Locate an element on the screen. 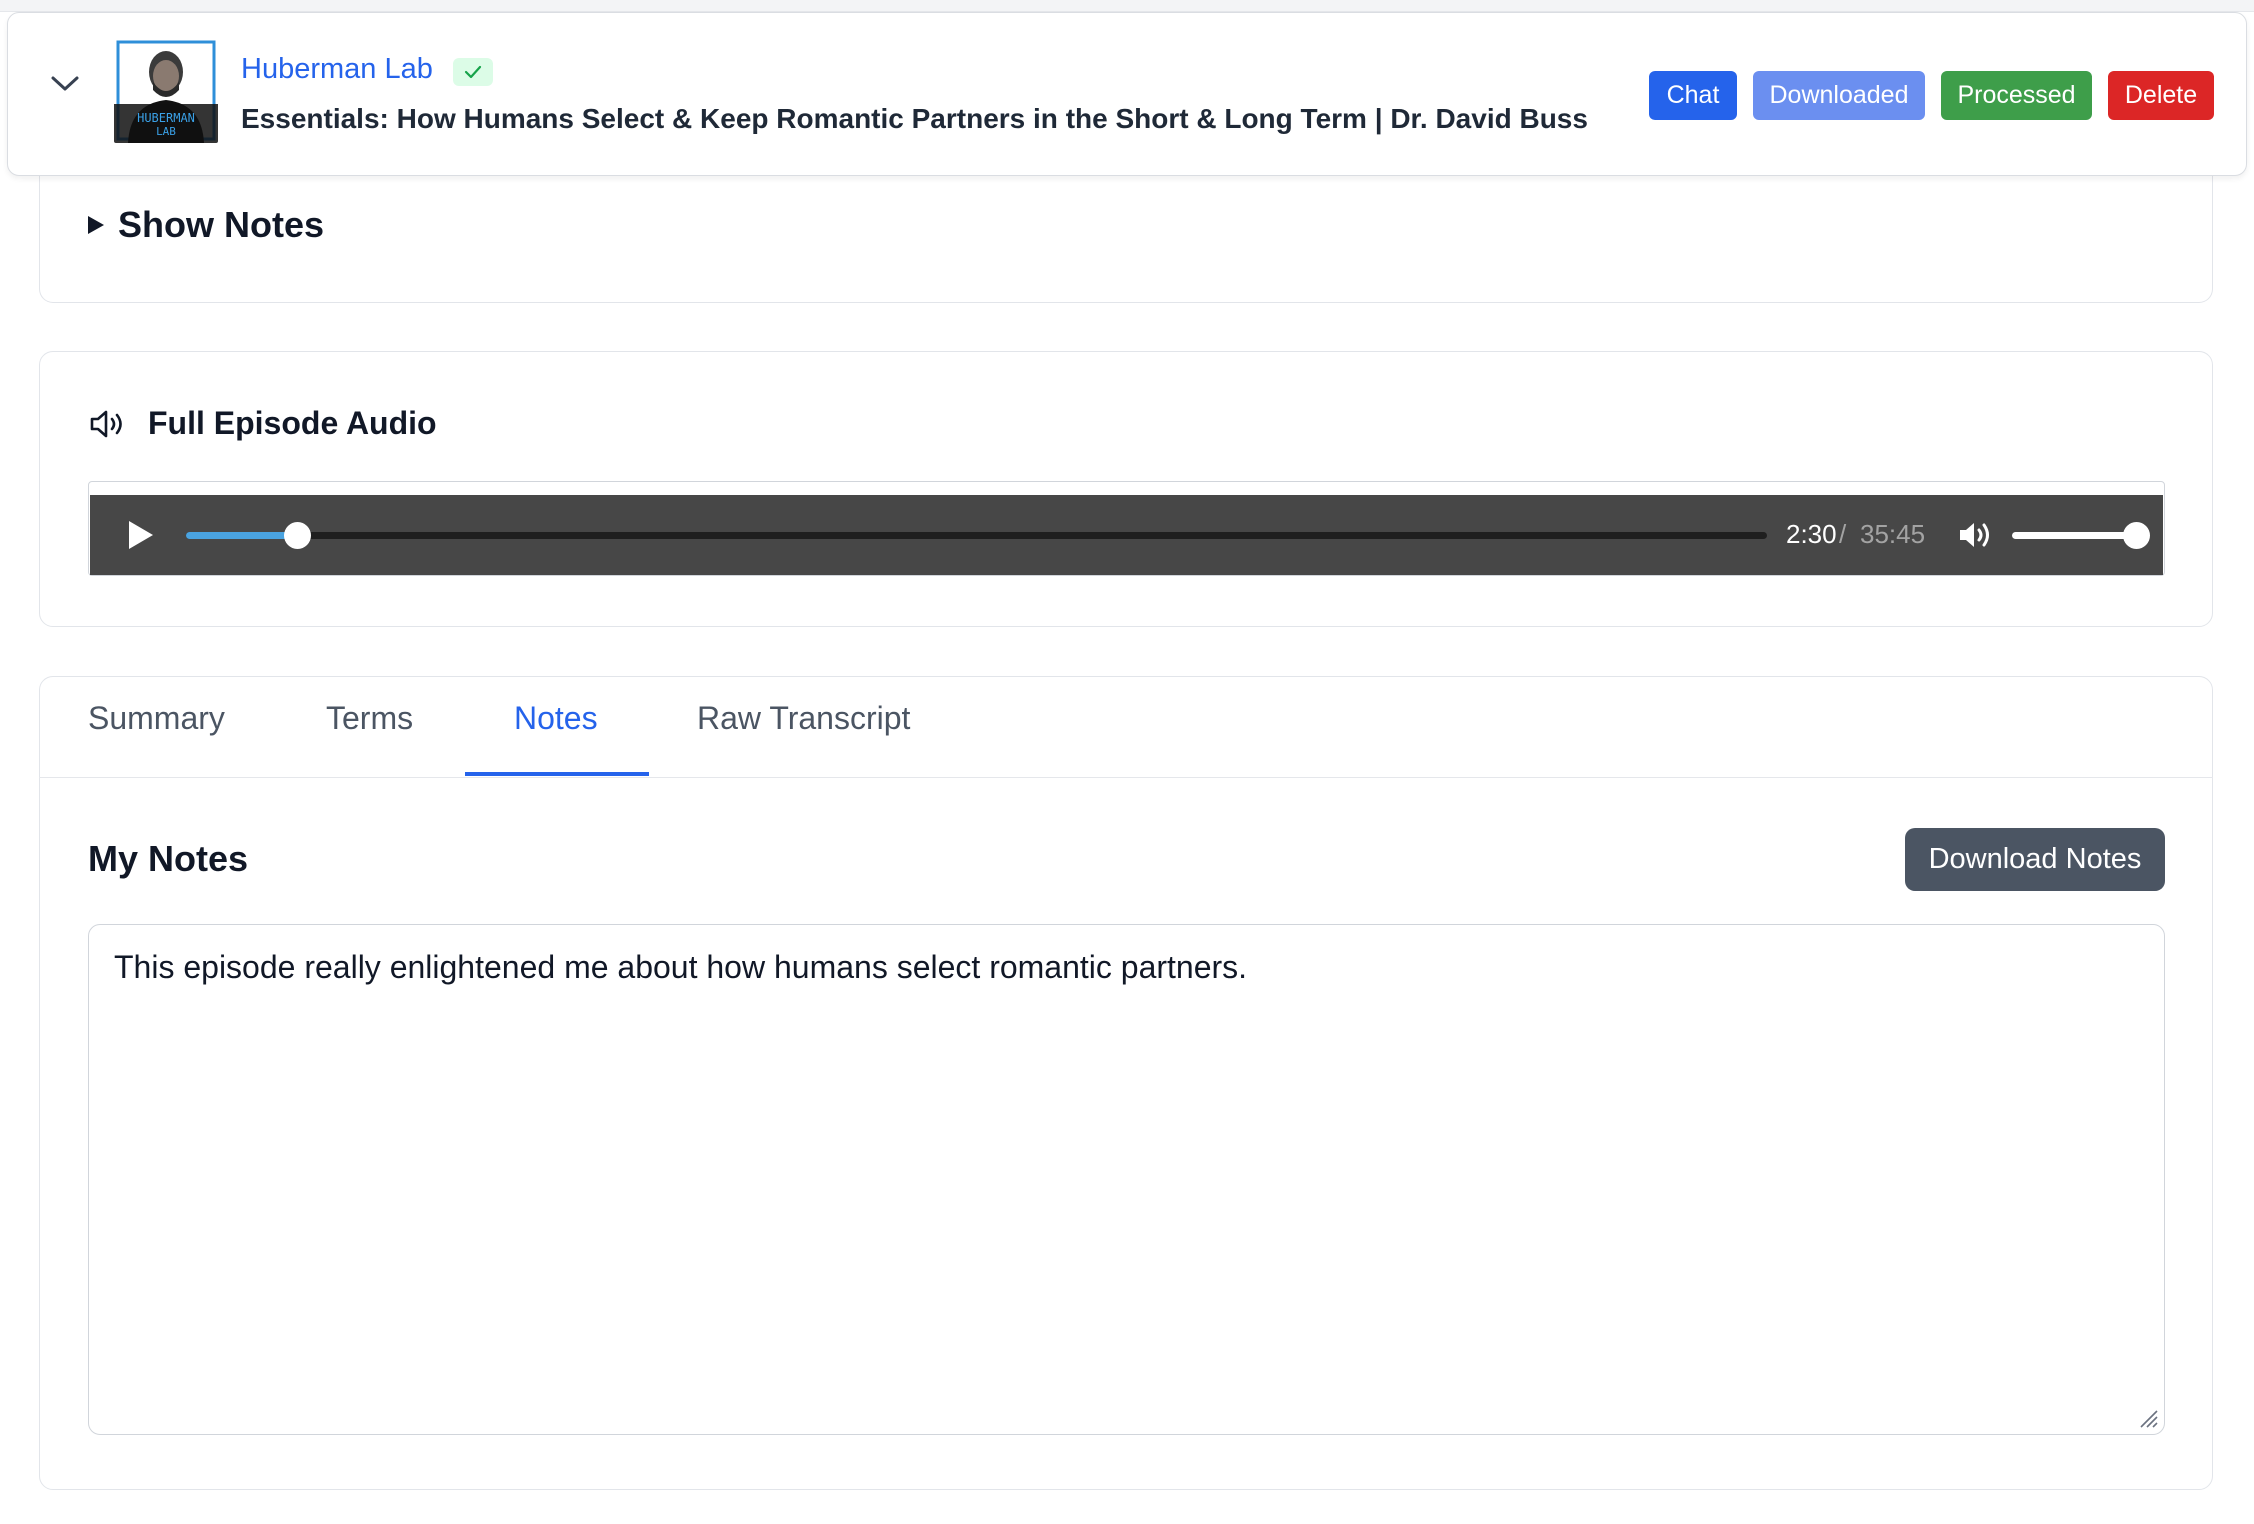 This screenshot has height=1524, width=2254. current-time: 2:30 is located at coordinates (1811, 534).